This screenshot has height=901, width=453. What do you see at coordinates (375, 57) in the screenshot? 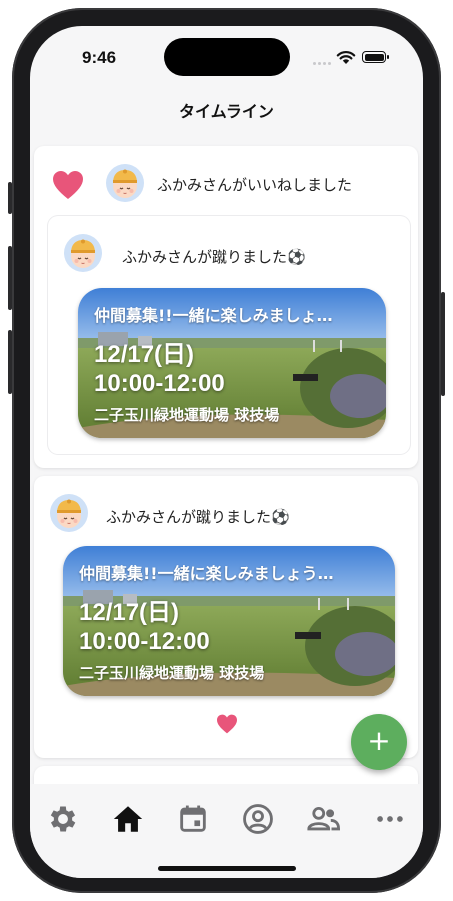
I see `battery-icon` at bounding box center [375, 57].